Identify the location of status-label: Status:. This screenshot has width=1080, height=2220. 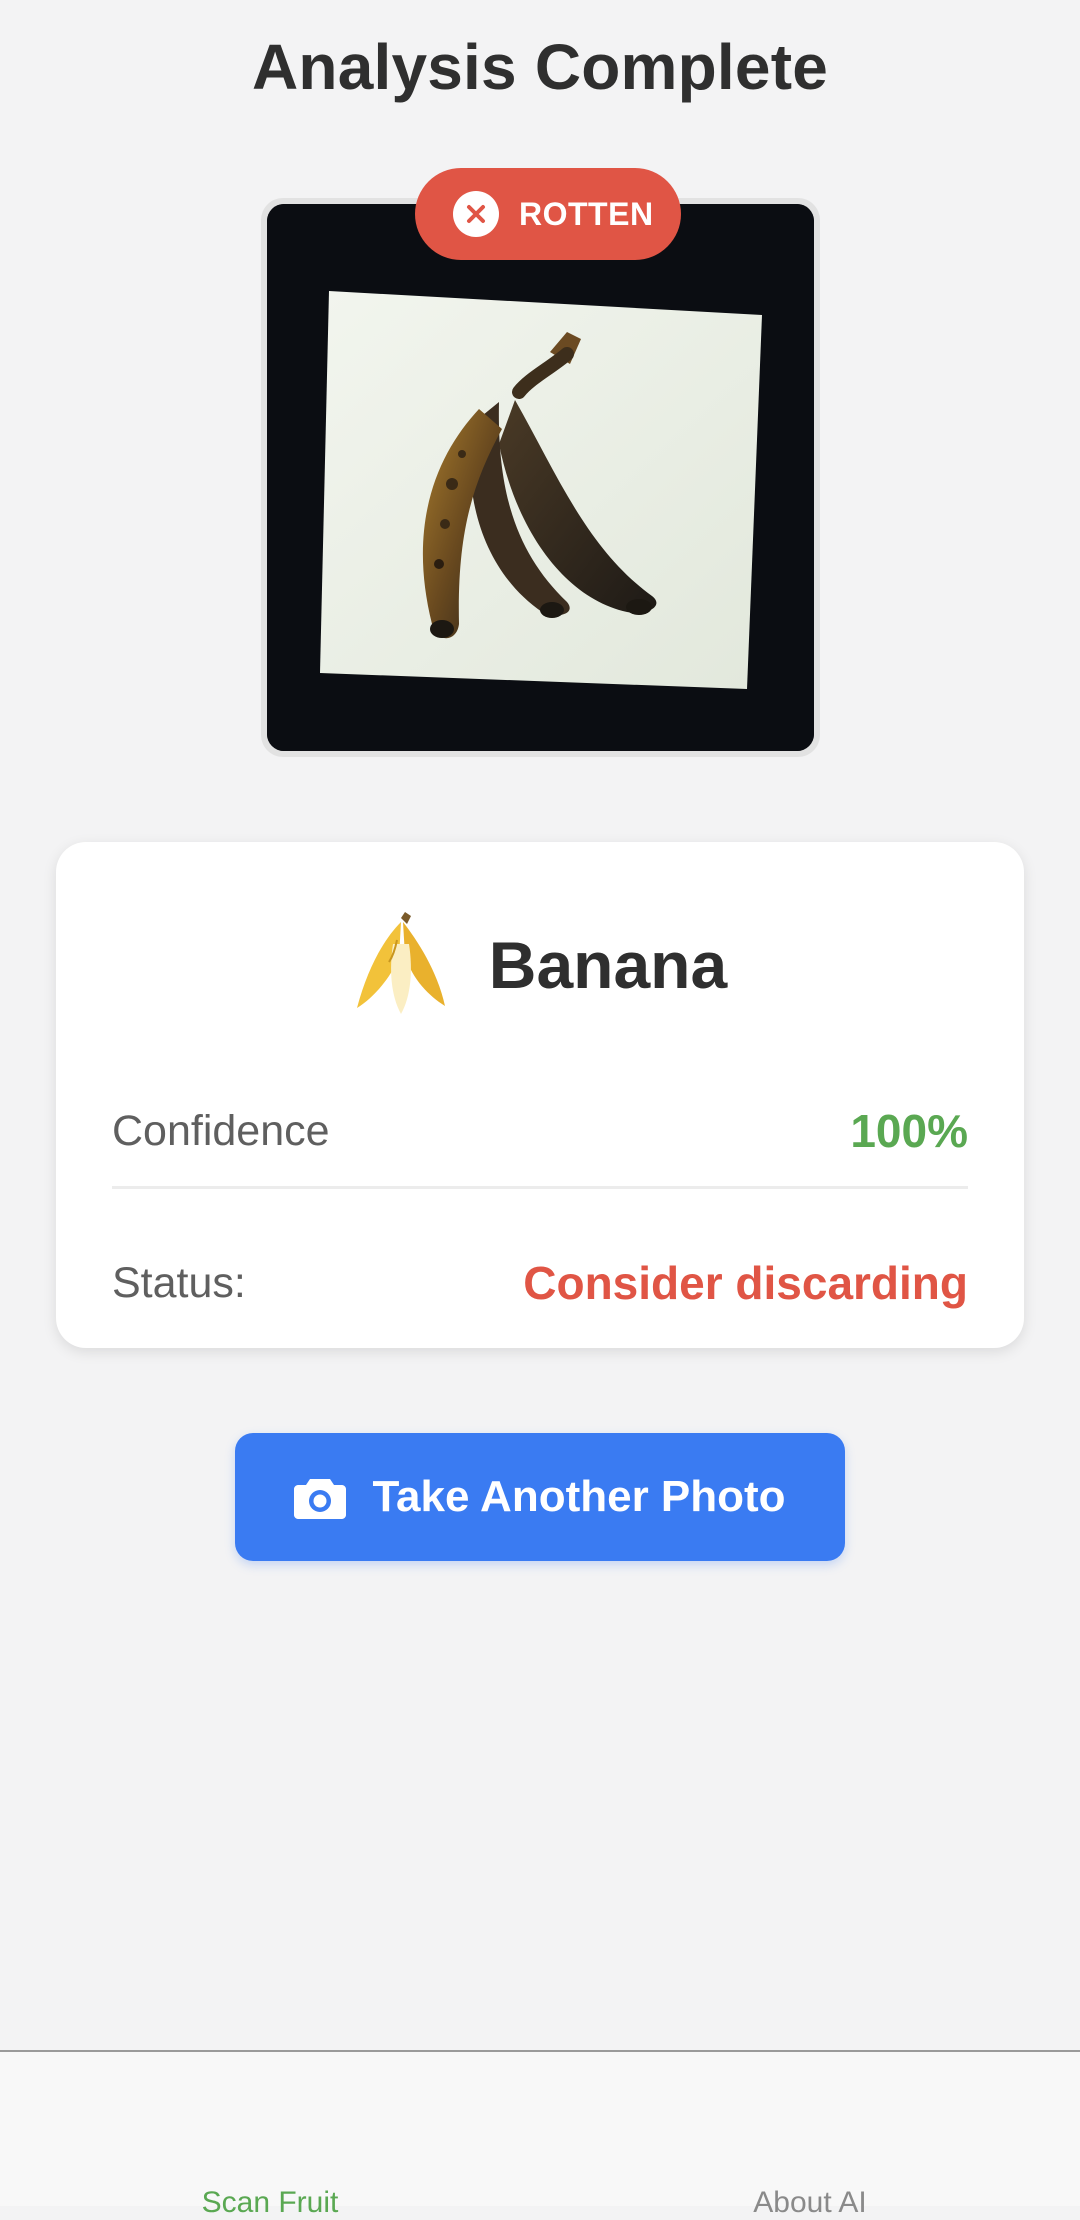
(179, 1282).